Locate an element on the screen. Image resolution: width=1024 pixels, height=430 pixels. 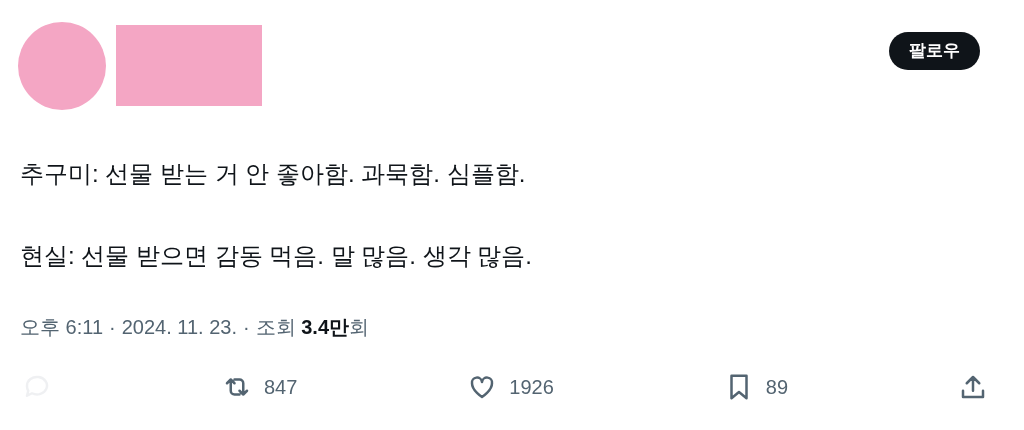
like-button: 1926 is located at coordinates (510, 387).